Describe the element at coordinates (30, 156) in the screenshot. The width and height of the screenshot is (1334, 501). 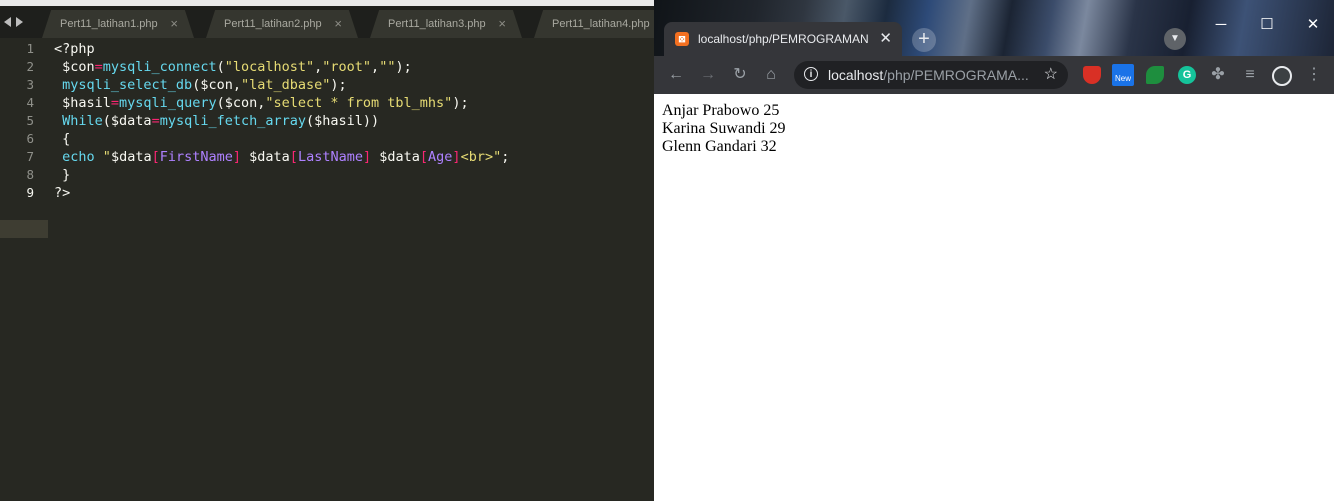
I see `line-number: 7` at that location.